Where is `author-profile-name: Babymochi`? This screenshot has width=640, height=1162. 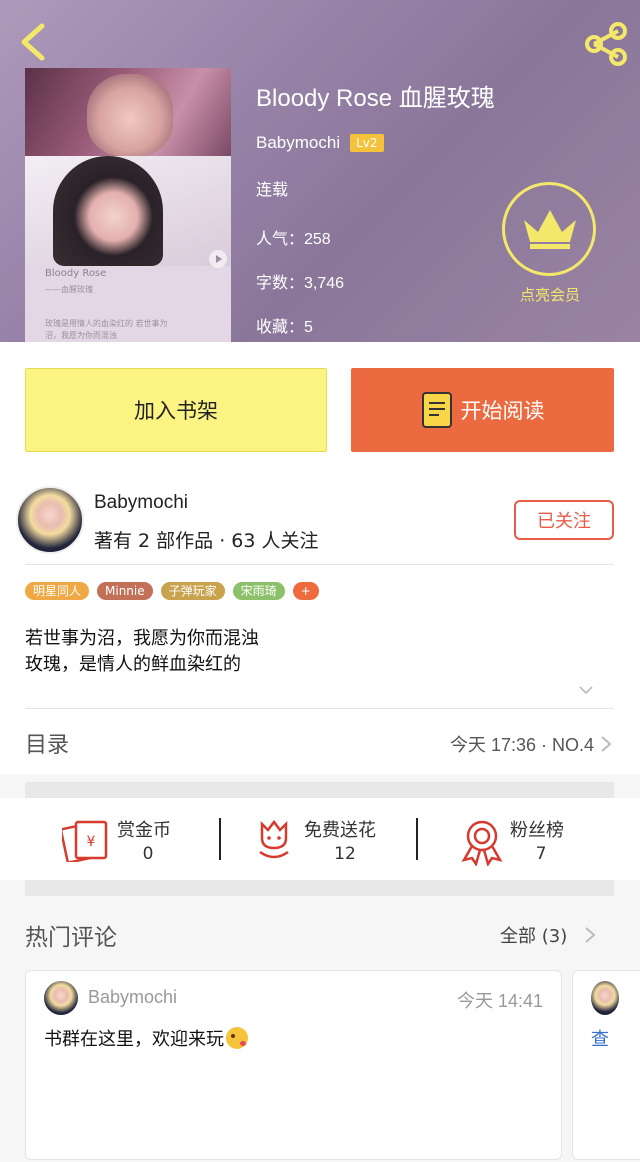 author-profile-name: Babymochi is located at coordinates (141, 503).